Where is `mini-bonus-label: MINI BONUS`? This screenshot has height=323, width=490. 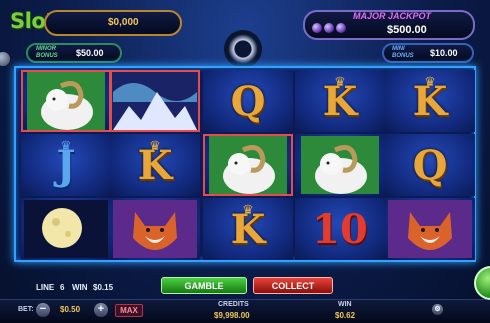 mini-bonus-label: MINI BONUS is located at coordinates (403, 52).